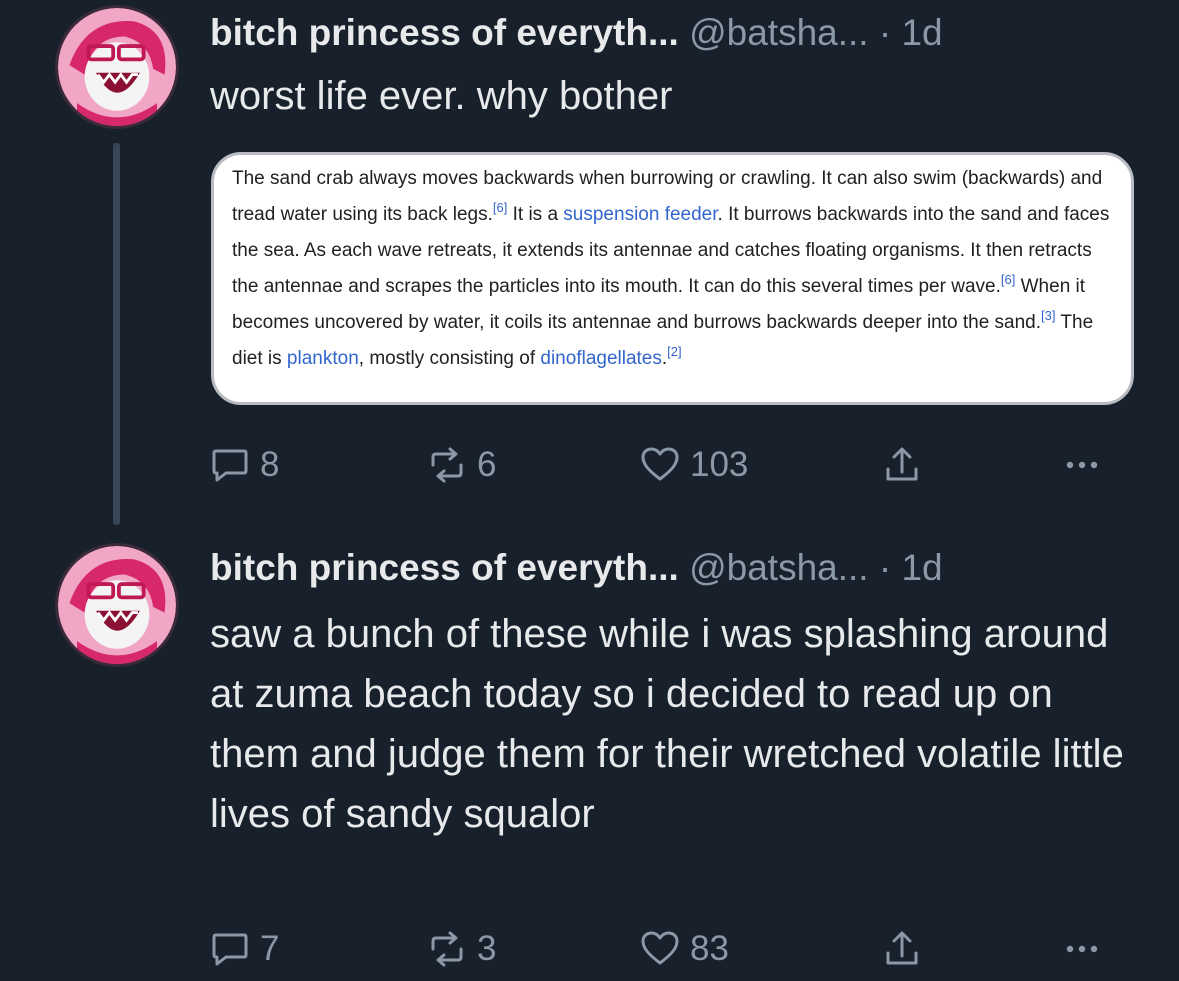 The image size is (1179, 981). Describe the element at coordinates (487, 948) in the screenshot. I see `retweet-count: 3` at that location.